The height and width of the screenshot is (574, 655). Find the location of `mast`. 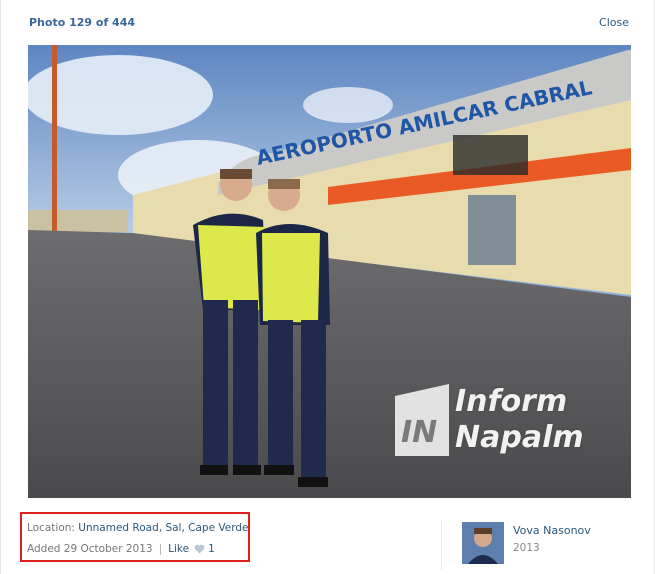

mast is located at coordinates (54, 140).